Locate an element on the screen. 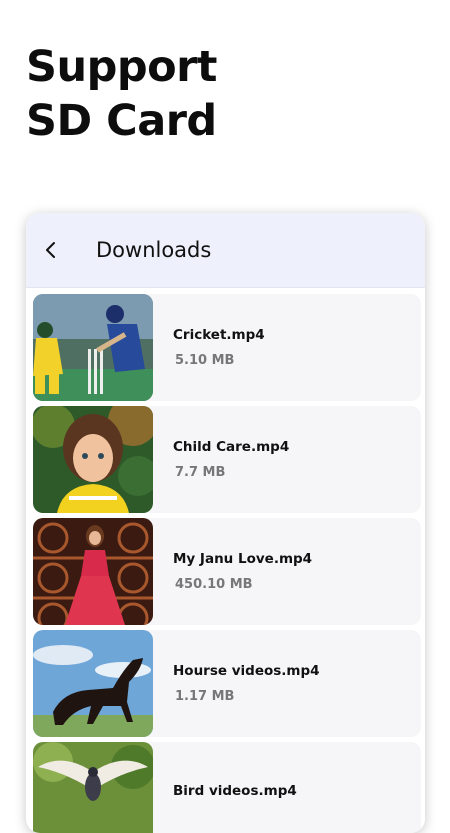 The width and height of the screenshot is (450, 833). file-row: Child Care.mp4 7.7 MB is located at coordinates (227, 459).